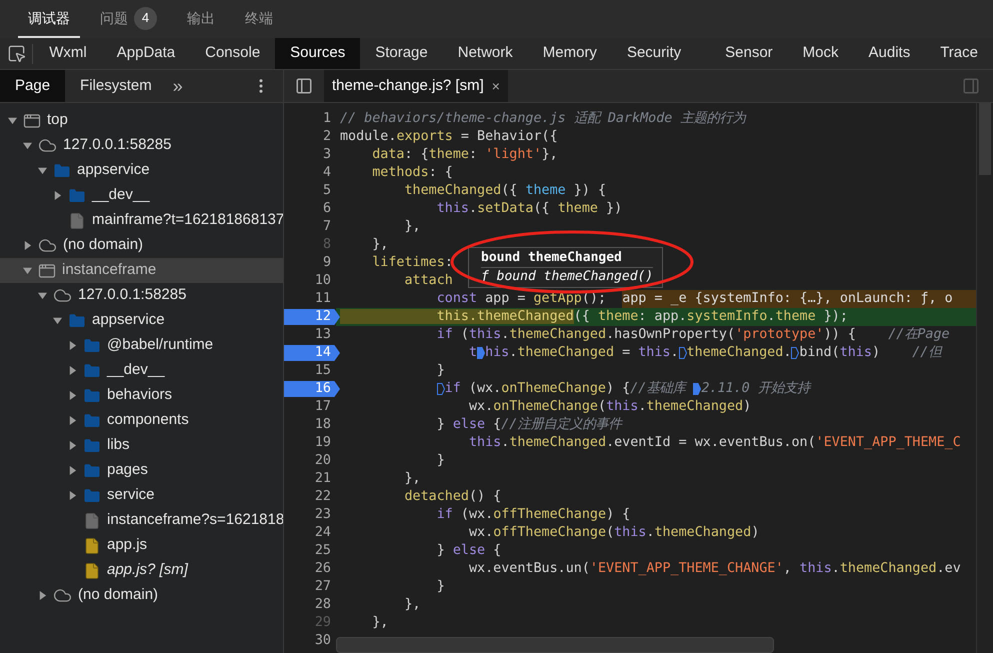 The width and height of the screenshot is (993, 653). What do you see at coordinates (259, 19) in the screenshot?
I see `top-tab: 终端` at bounding box center [259, 19].